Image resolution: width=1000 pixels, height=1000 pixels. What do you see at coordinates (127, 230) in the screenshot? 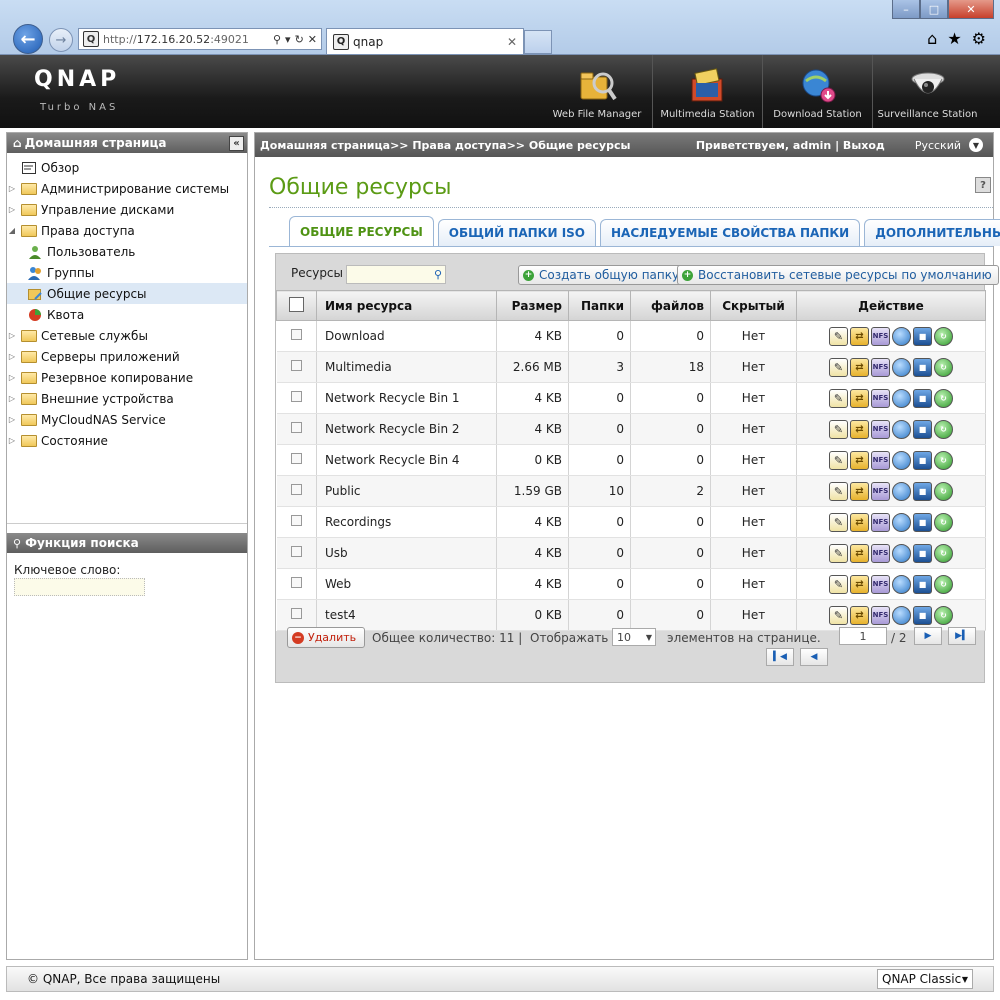
I see `sidebar-item-access-rights: ◢ Права доступа` at bounding box center [127, 230].